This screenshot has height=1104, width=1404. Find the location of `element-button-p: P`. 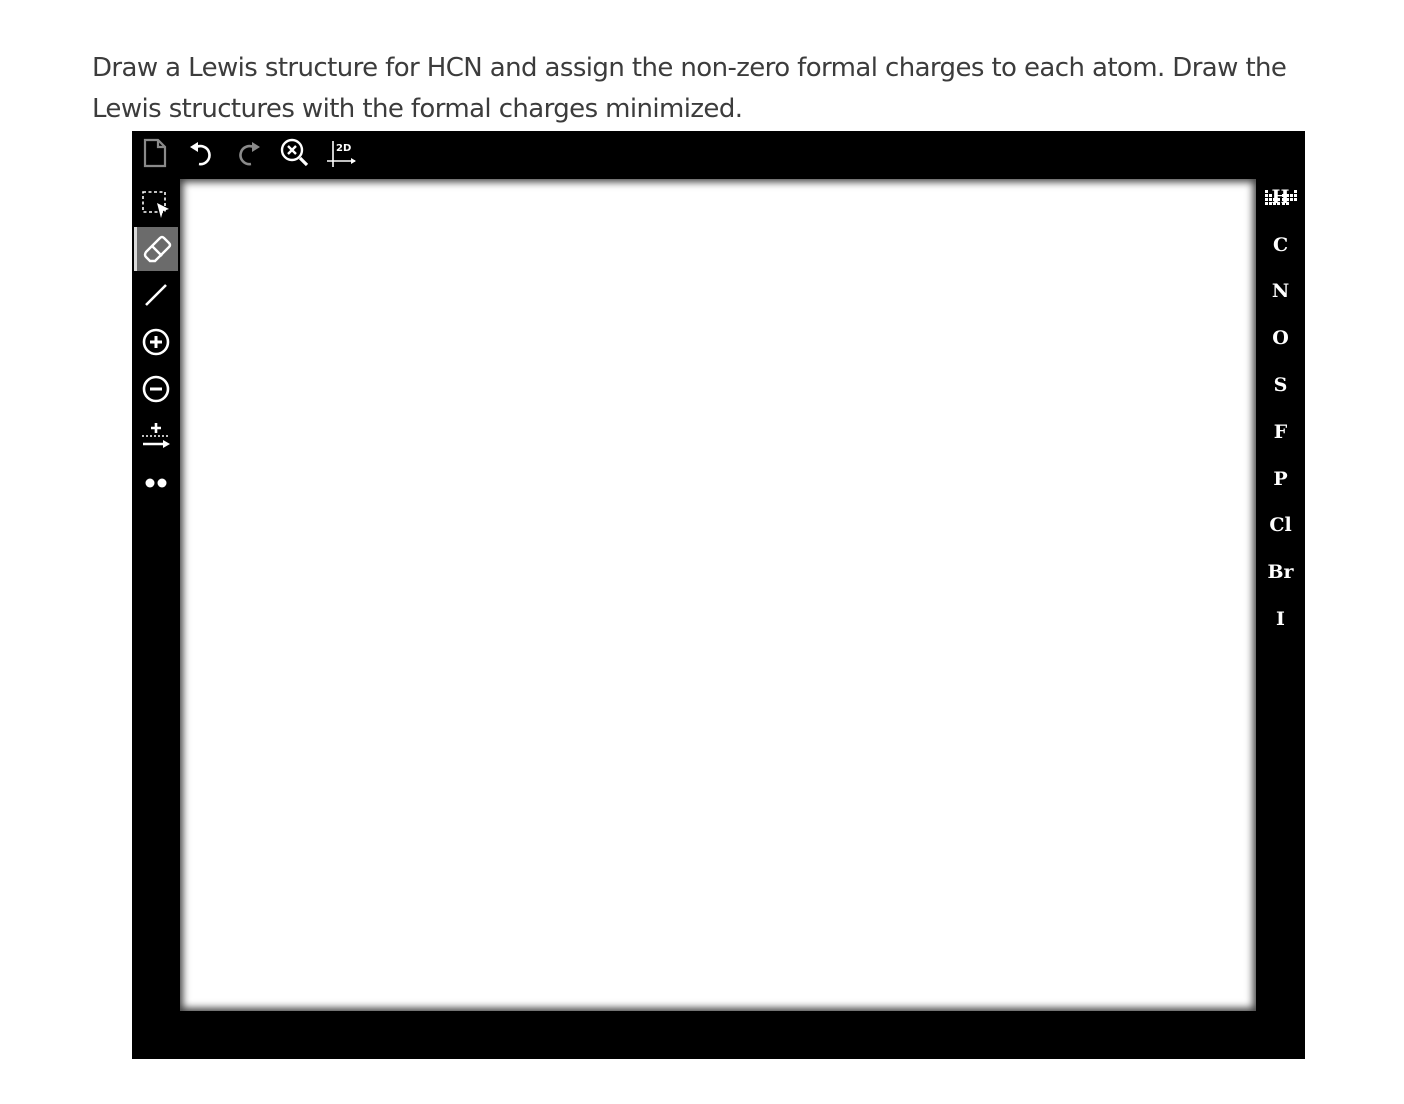

element-button-p: P is located at coordinates (1280, 479).